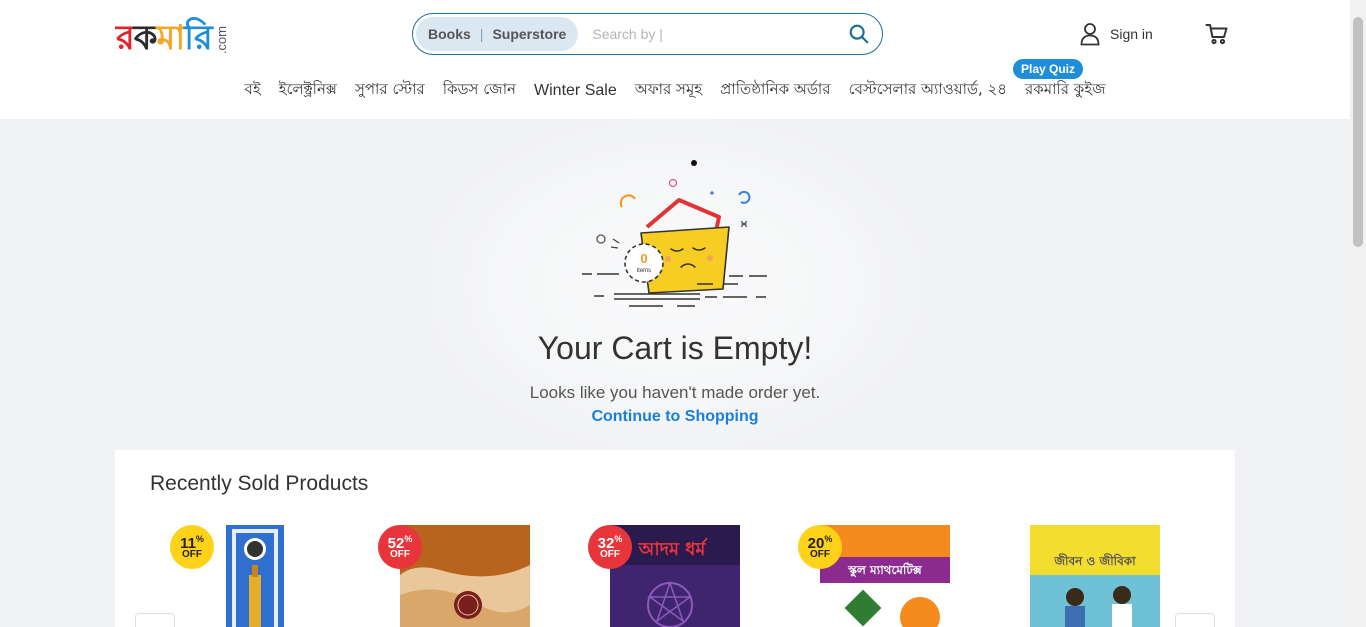  What do you see at coordinates (675, 348) in the screenshot?
I see `empty-cart-title: Your Cart is Empty!` at bounding box center [675, 348].